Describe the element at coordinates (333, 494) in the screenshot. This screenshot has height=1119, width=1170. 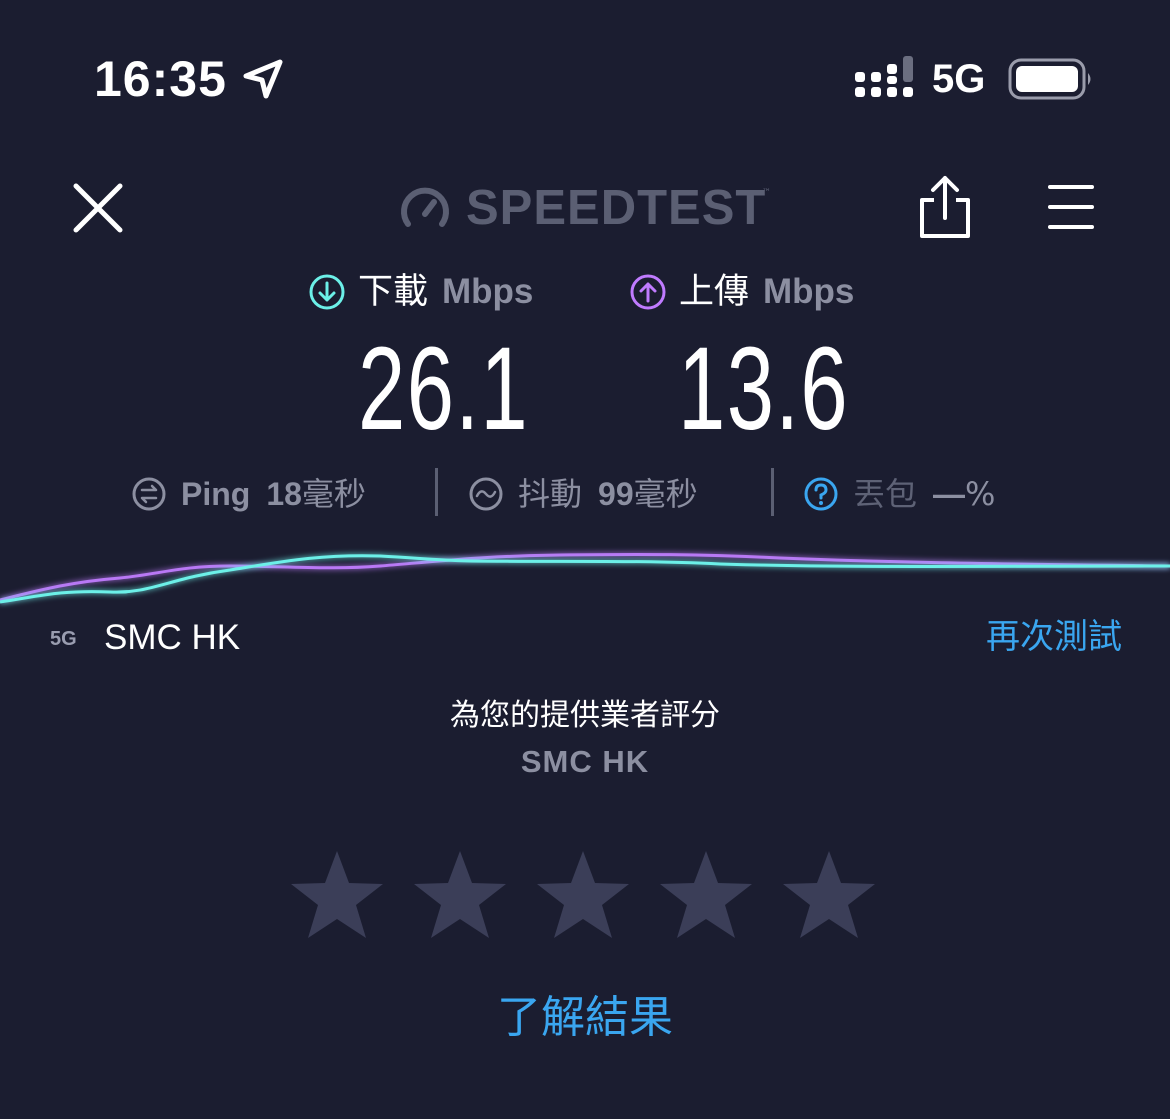
I see `ping-unit: 毫秒` at that location.